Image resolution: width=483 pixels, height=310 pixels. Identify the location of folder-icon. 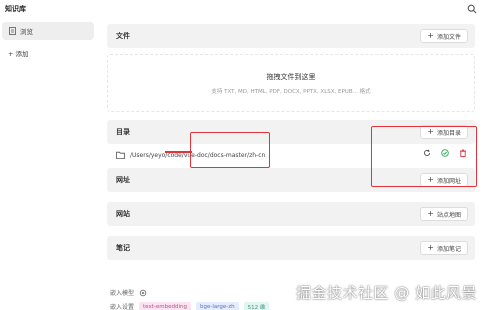
(120, 155).